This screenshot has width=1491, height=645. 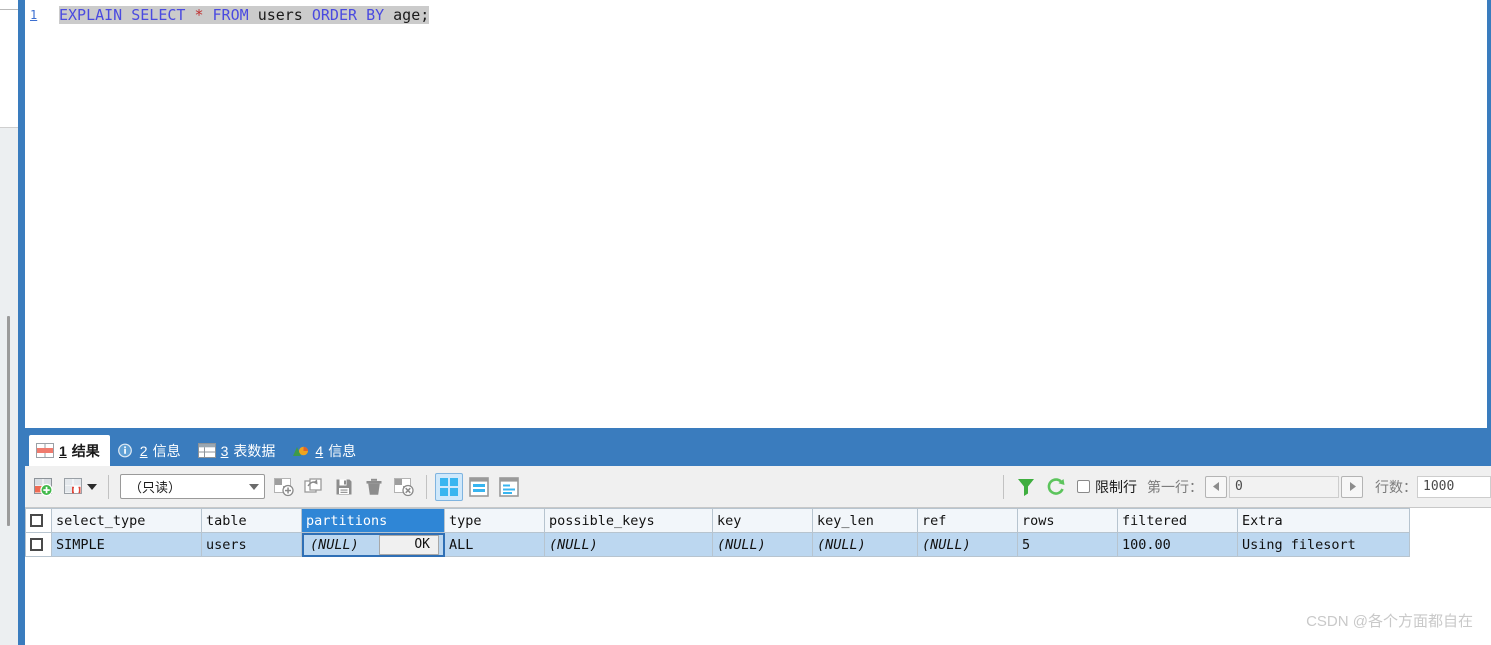 I want to click on select-records-button, so click(x=74, y=487).